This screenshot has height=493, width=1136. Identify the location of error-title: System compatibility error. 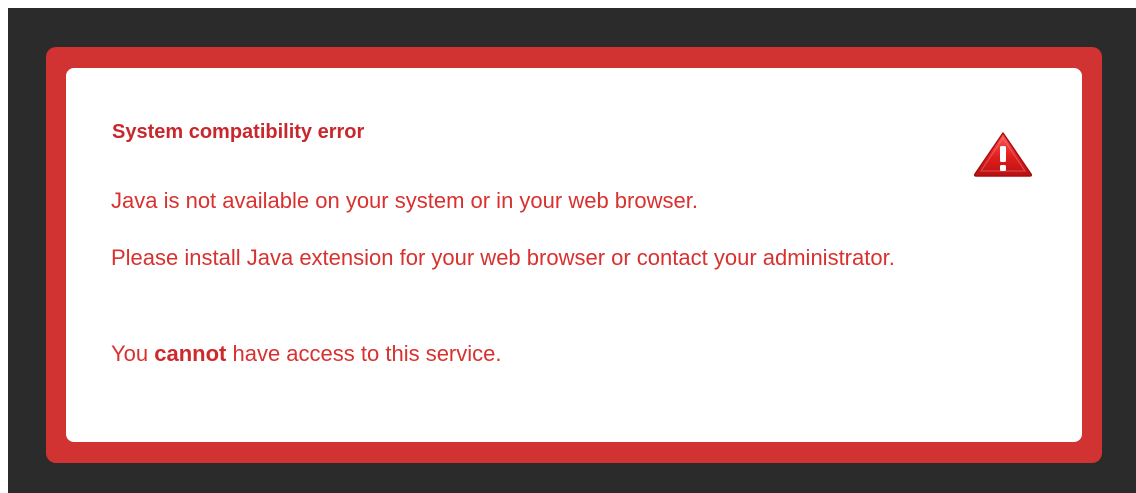
(238, 132).